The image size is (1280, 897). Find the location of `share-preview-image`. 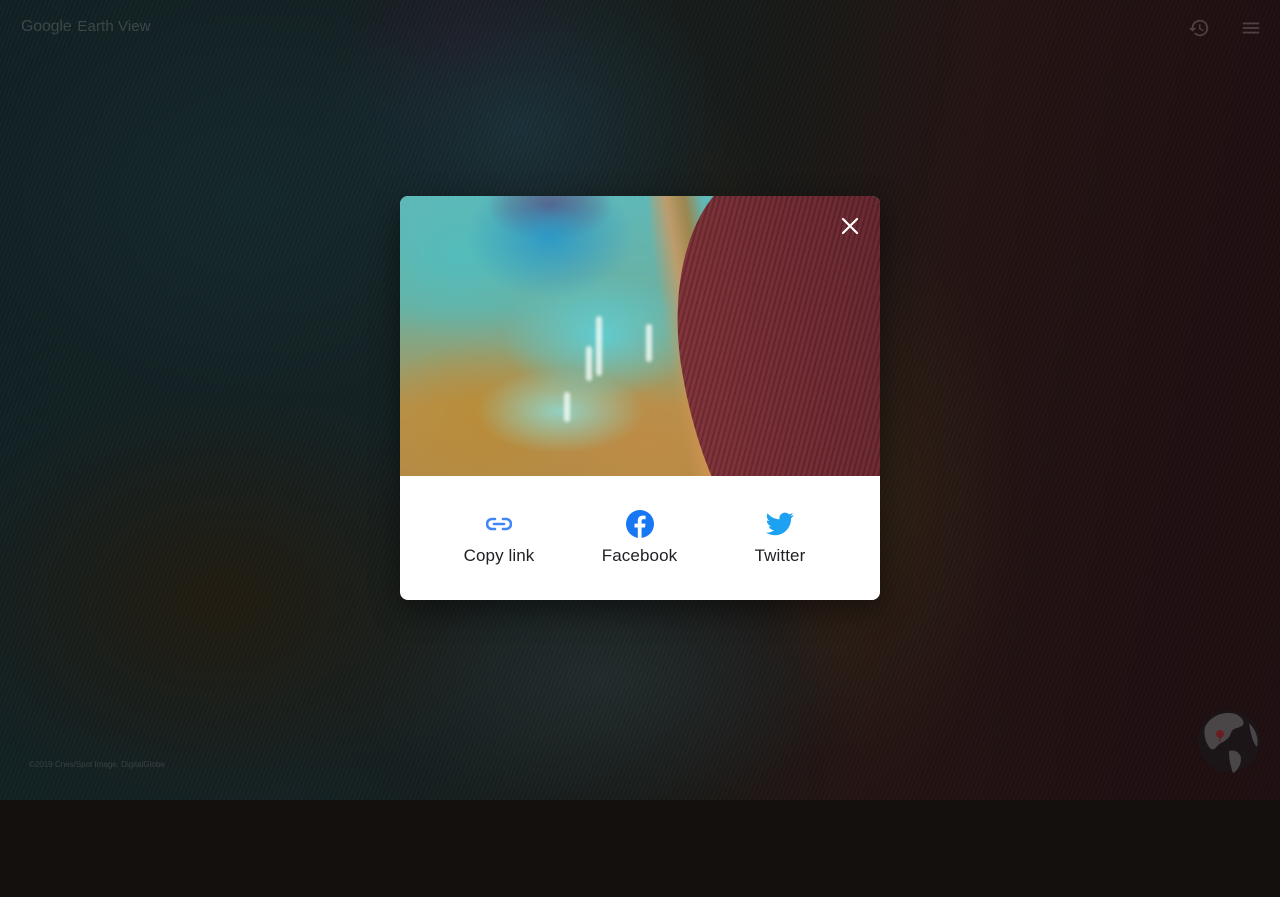

share-preview-image is located at coordinates (640, 336).